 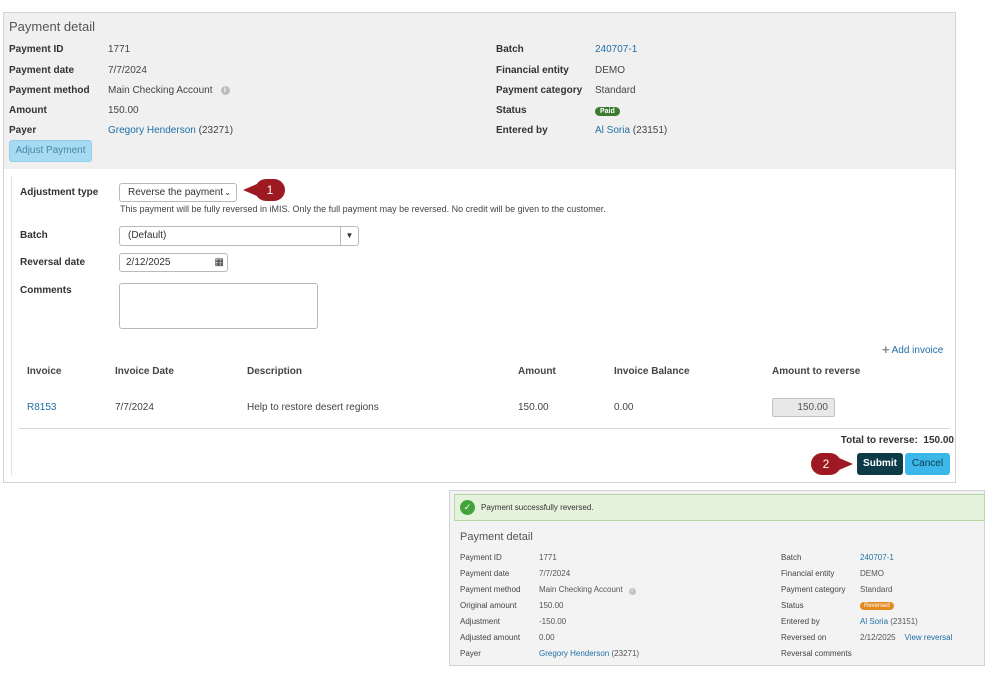 I want to click on result-batch-link: 240707-1, so click(x=877, y=557).